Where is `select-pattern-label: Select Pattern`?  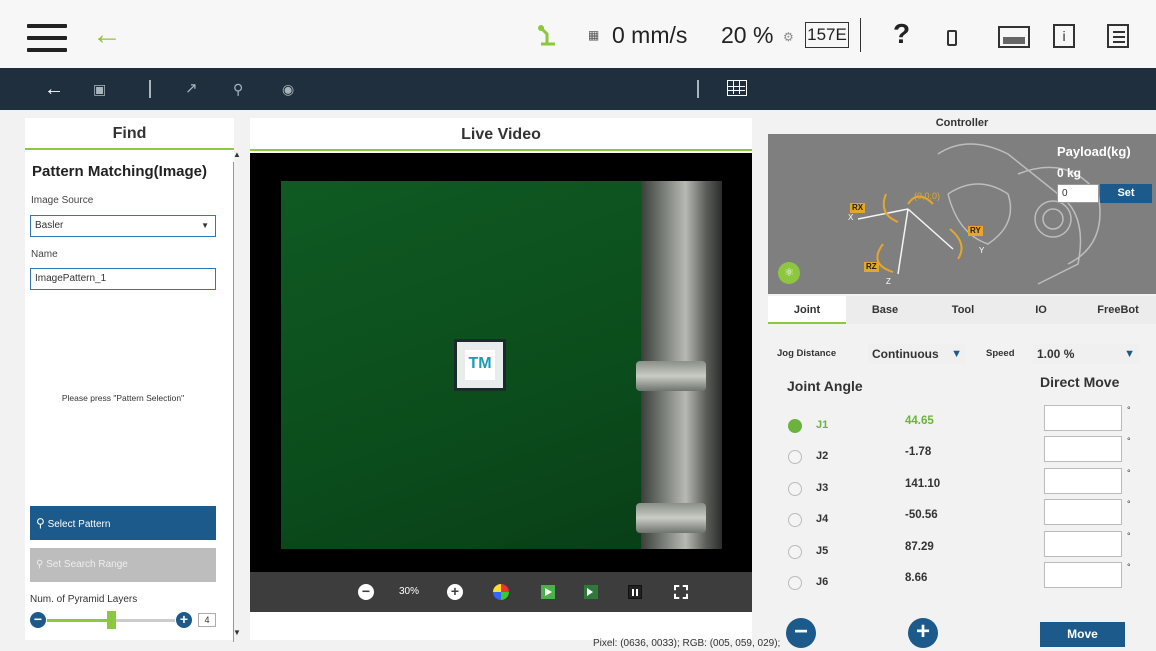
select-pattern-label: Select Pattern is located at coordinates (79, 524).